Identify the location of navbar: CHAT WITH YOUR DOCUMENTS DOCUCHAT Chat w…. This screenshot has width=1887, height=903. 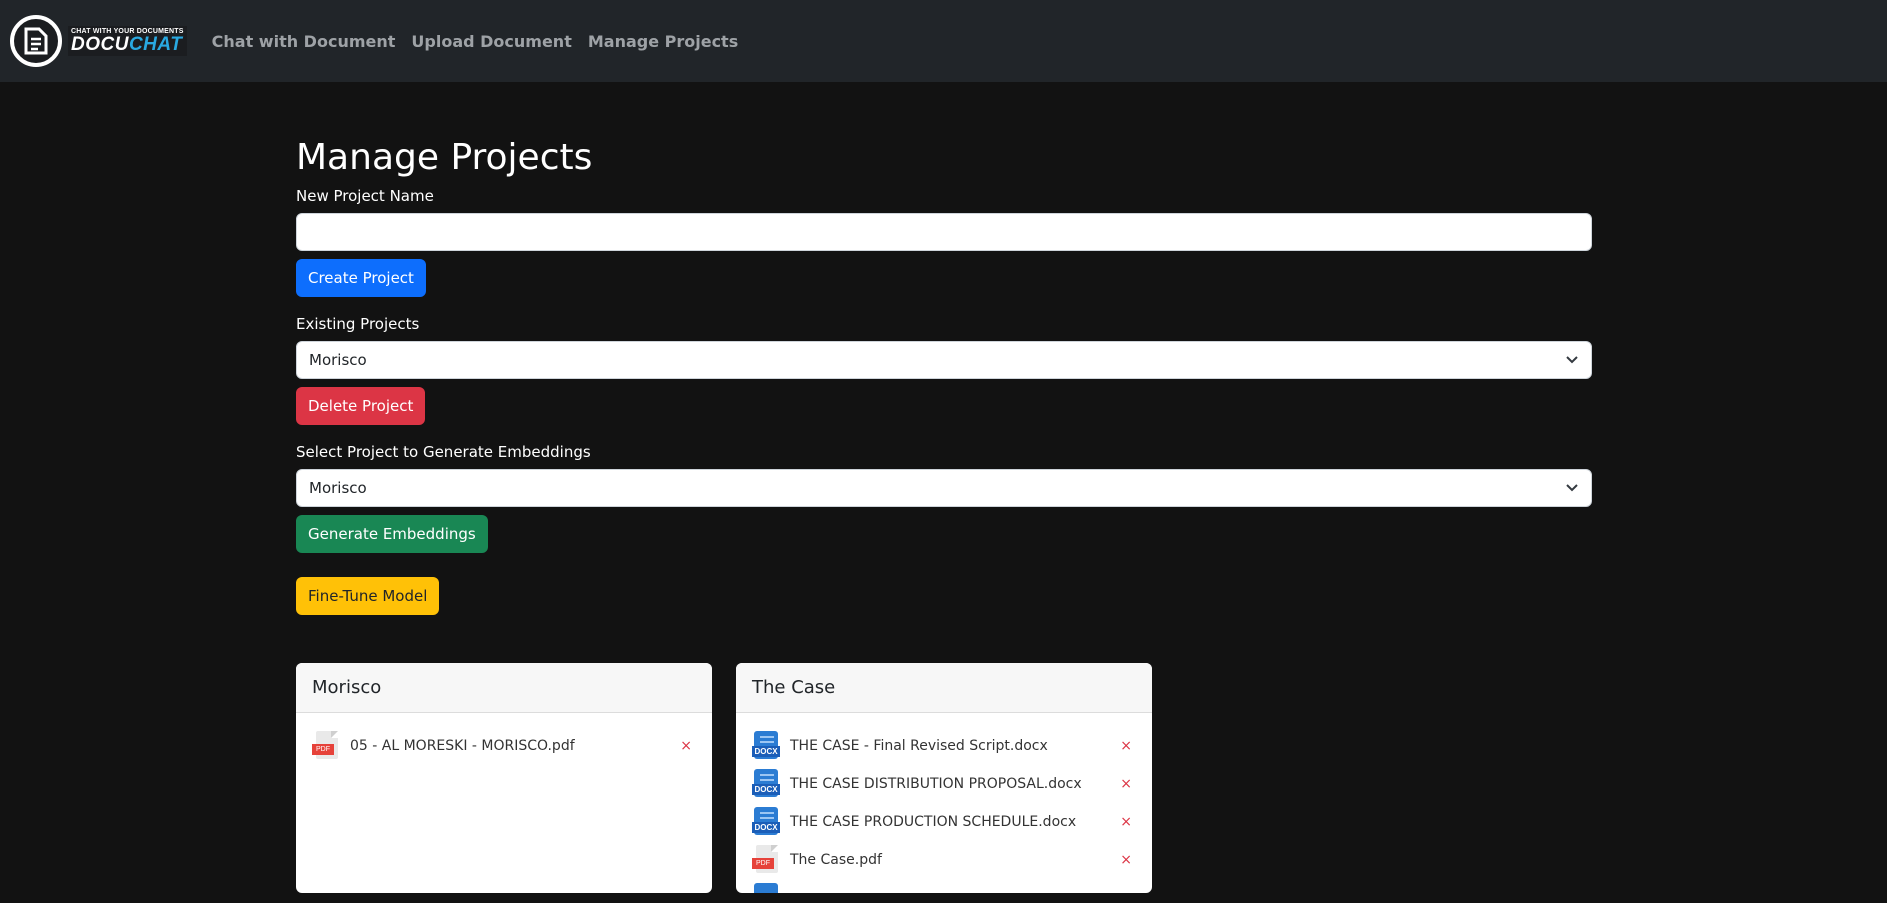
(943, 41).